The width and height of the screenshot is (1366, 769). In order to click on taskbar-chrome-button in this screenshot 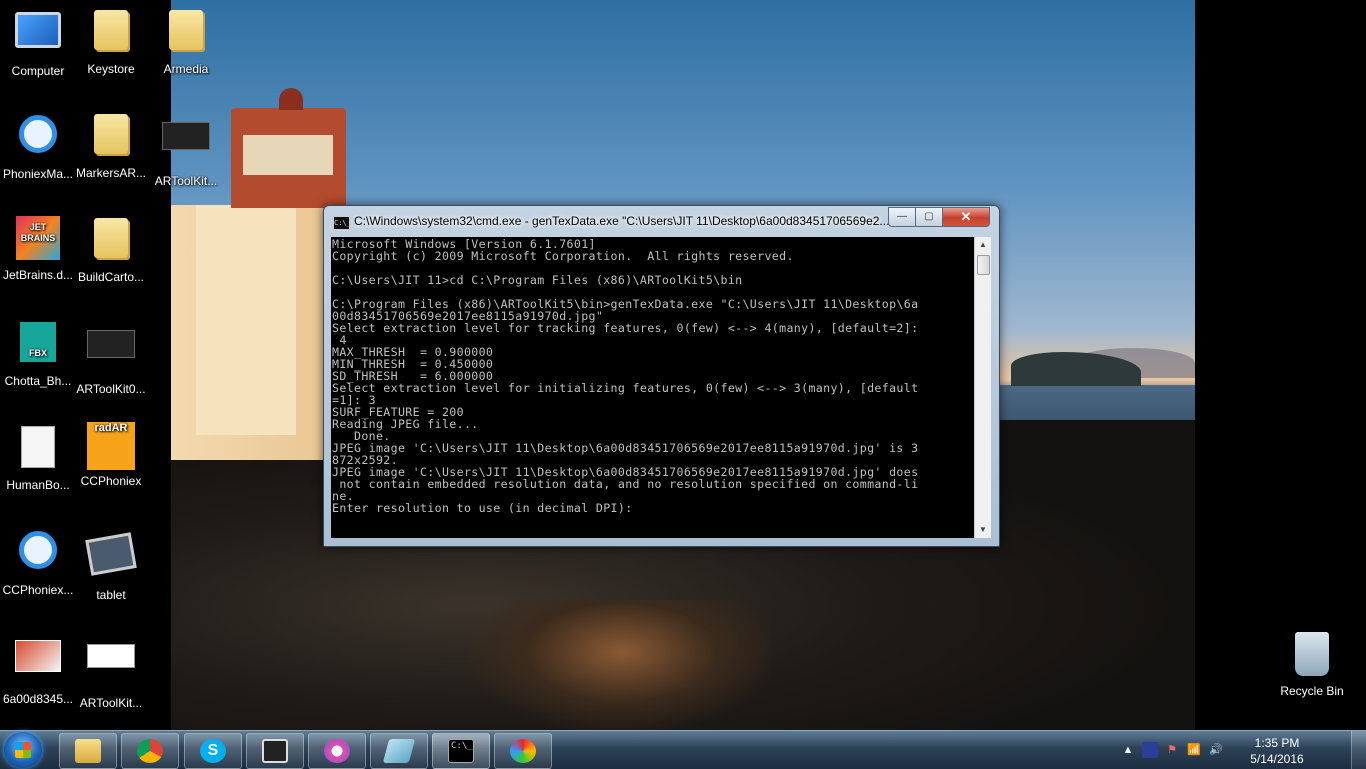, I will do `click(150, 751)`.